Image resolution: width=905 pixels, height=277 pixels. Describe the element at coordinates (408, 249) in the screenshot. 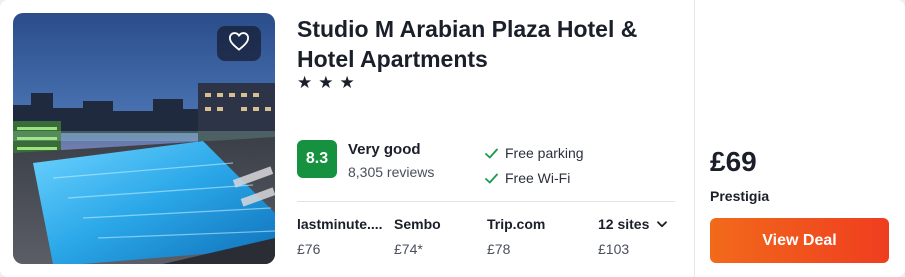

I see `provider-price: £74*` at that location.